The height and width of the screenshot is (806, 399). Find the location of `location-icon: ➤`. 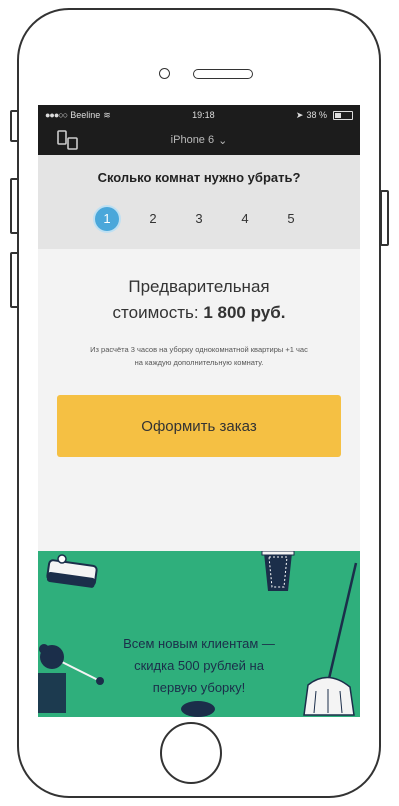

location-icon: ➤ is located at coordinates (299, 114).